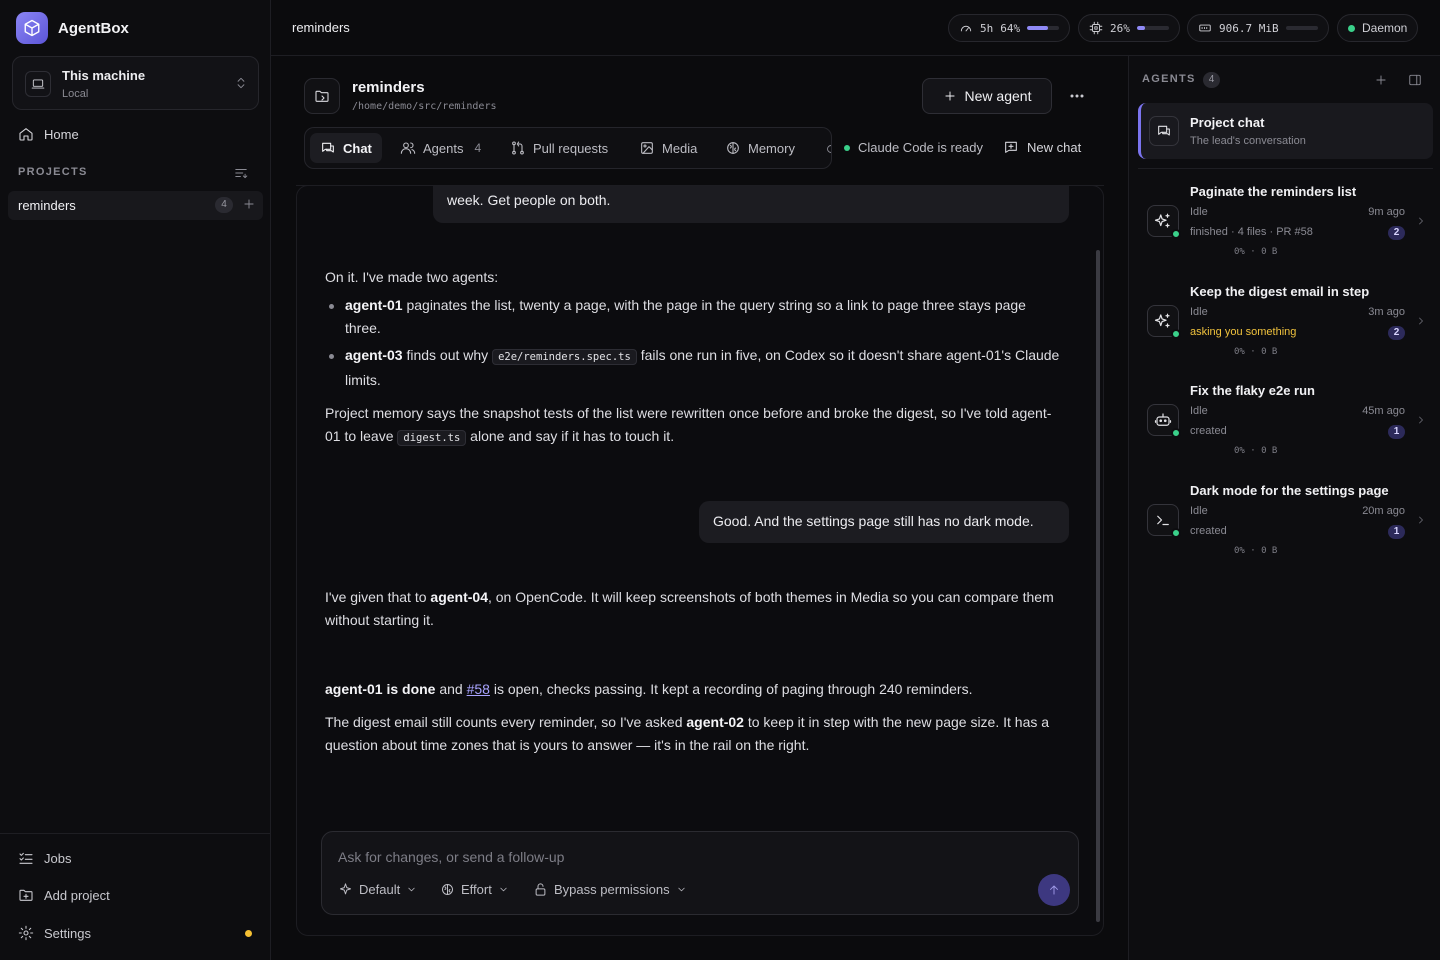  I want to click on list-item-text: finds out why, so click(447, 355).